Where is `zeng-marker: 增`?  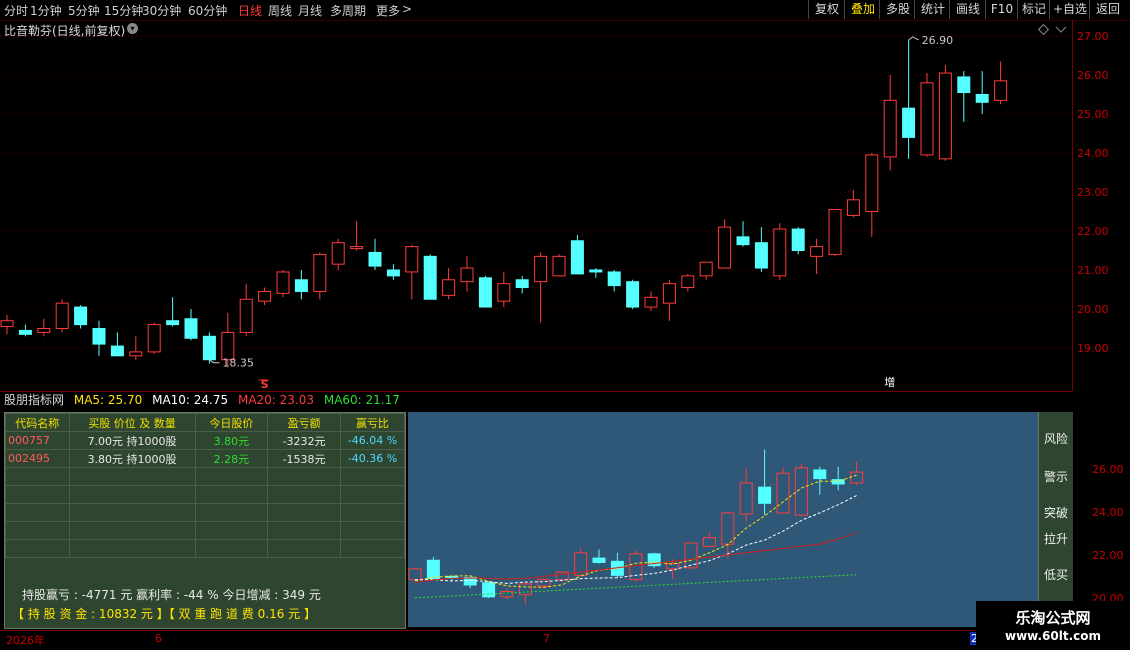 zeng-marker: 增 is located at coordinates (889, 382).